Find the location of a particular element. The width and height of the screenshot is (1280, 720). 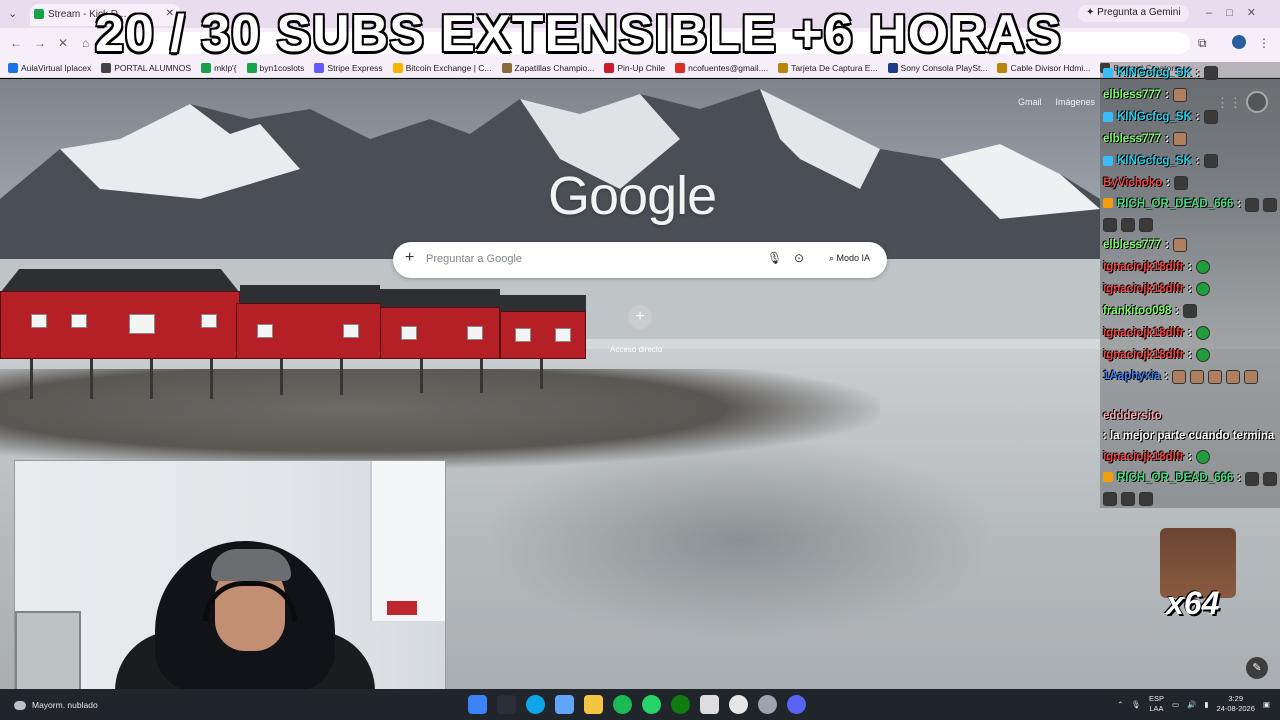

customize-pencil-icon: ✎ is located at coordinates (1257, 668).